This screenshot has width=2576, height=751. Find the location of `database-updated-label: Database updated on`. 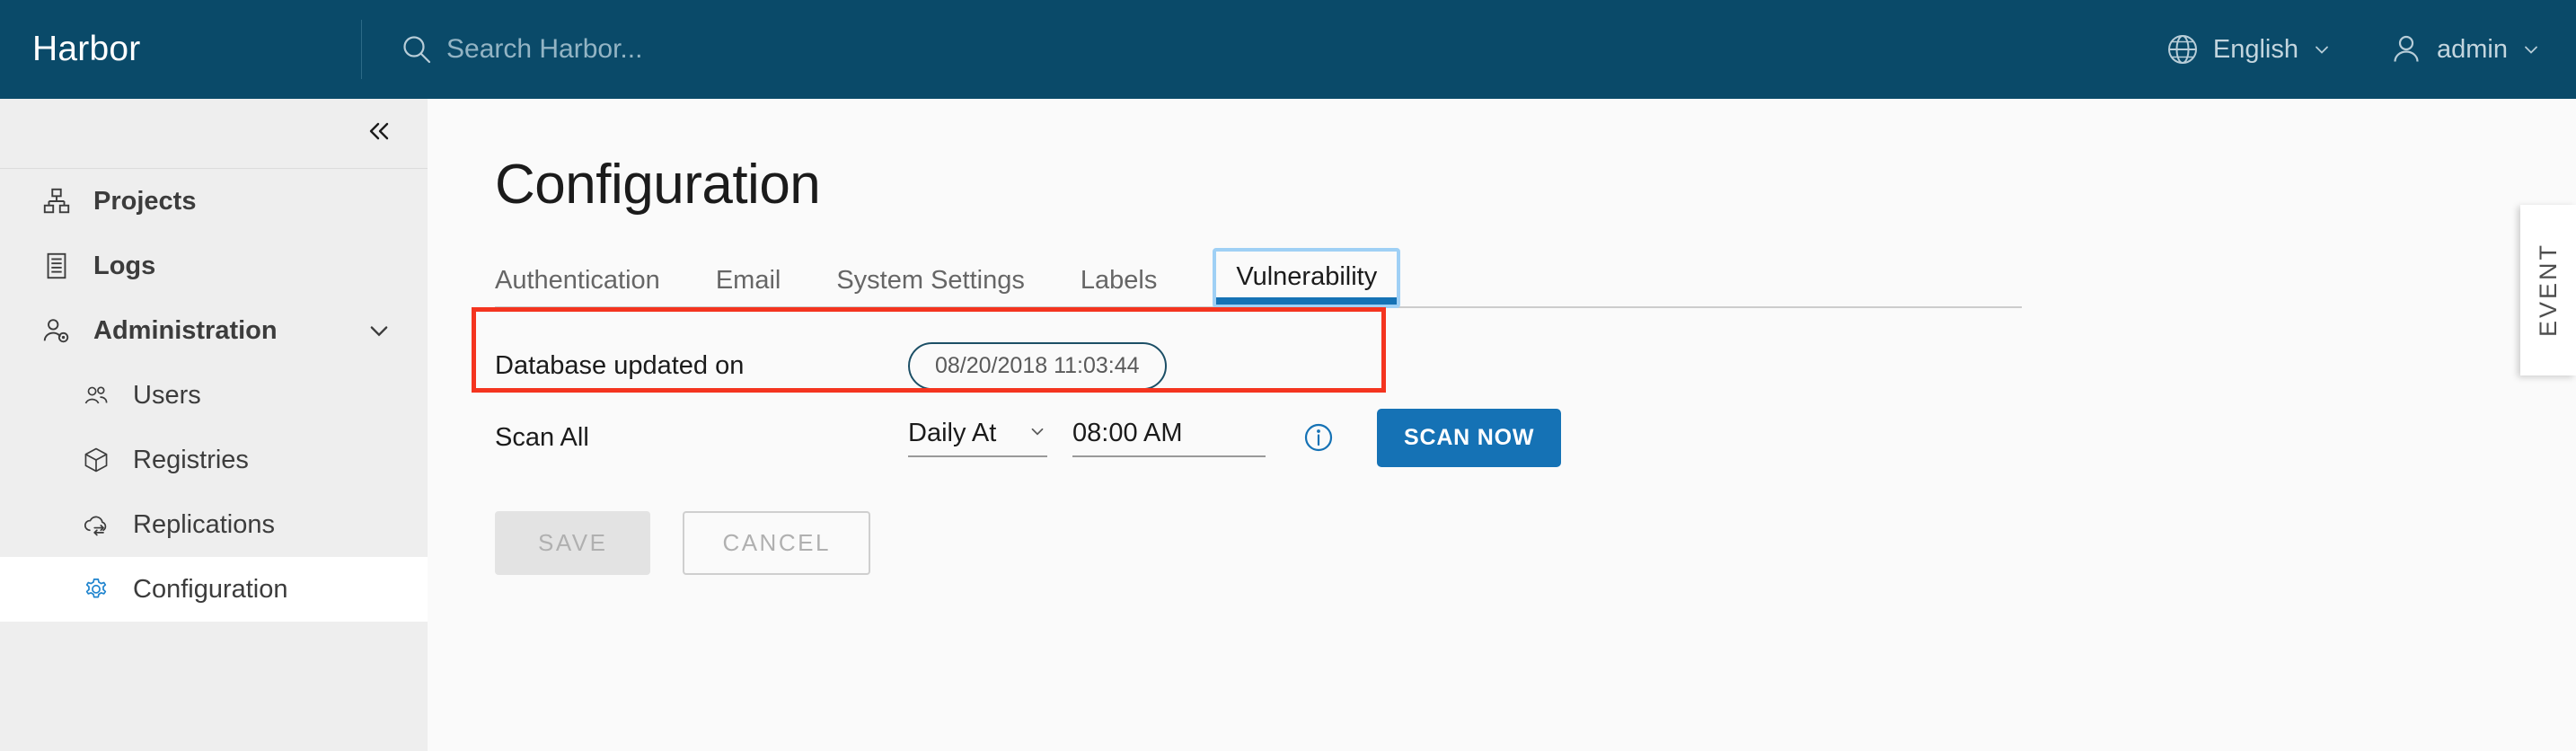

database-updated-label: Database updated on is located at coordinates (620, 365).